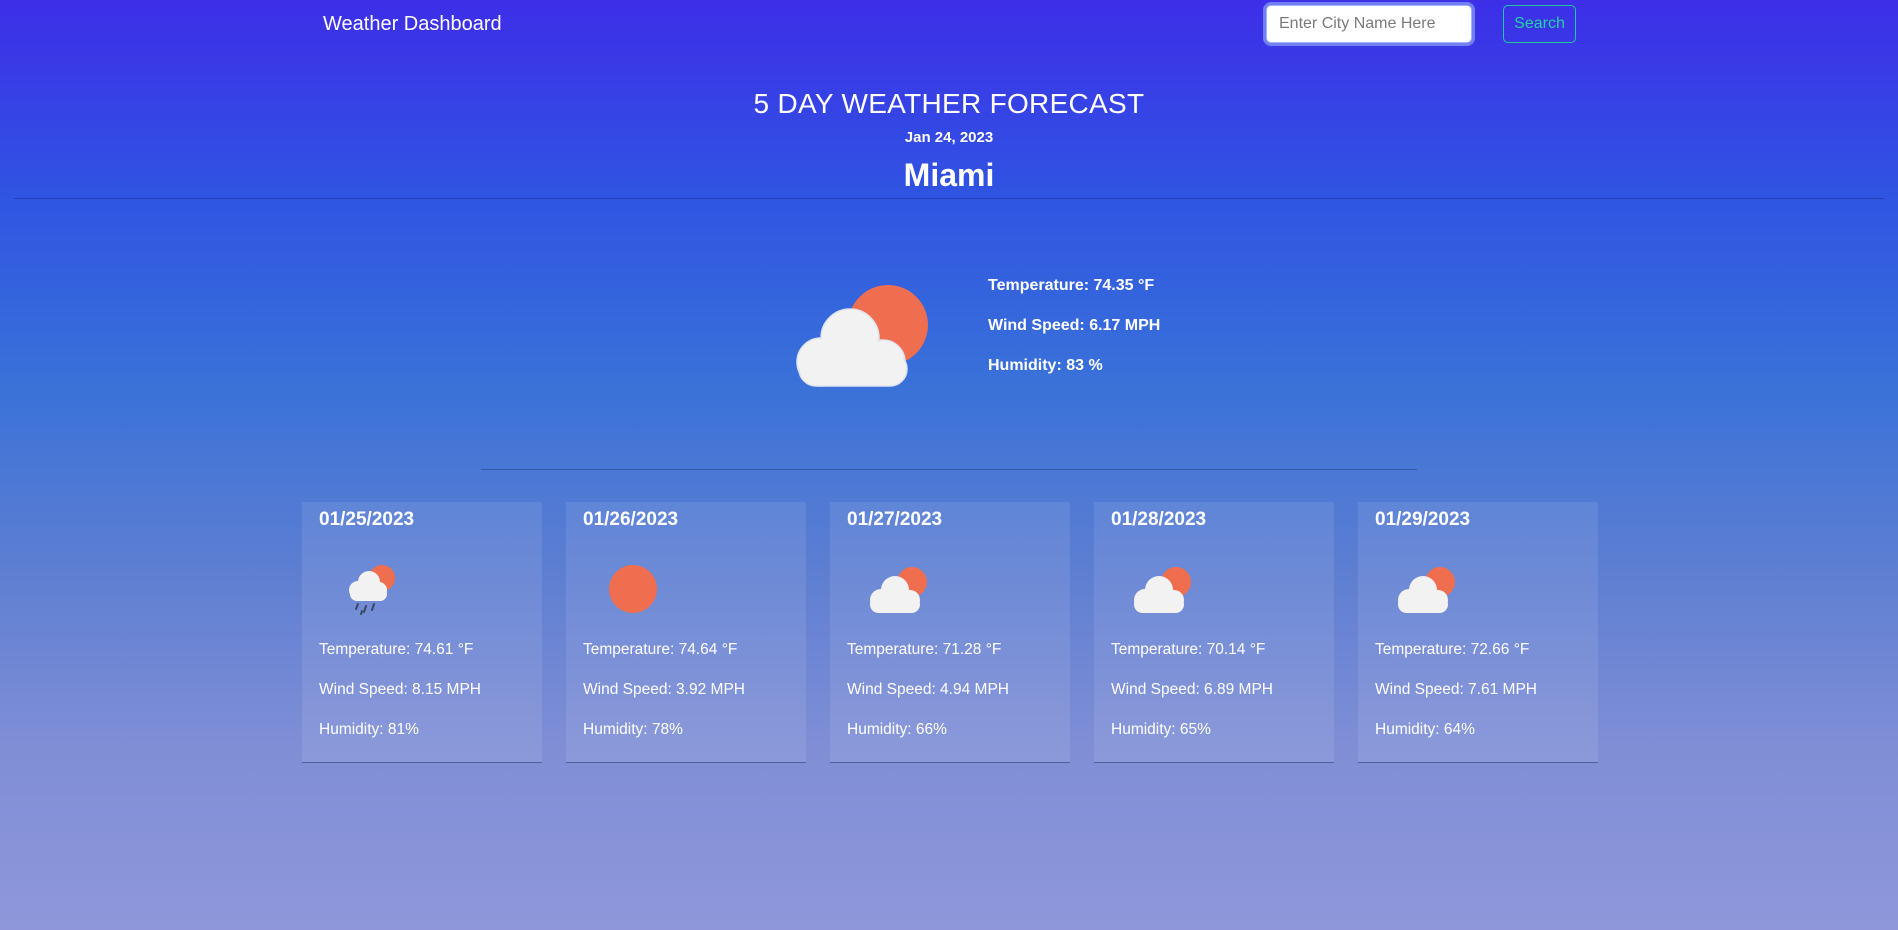 The width and height of the screenshot is (1898, 930). What do you see at coordinates (664, 689) in the screenshot?
I see `forecast-wind-speed: Wind Speed: 3.92 MPH` at bounding box center [664, 689].